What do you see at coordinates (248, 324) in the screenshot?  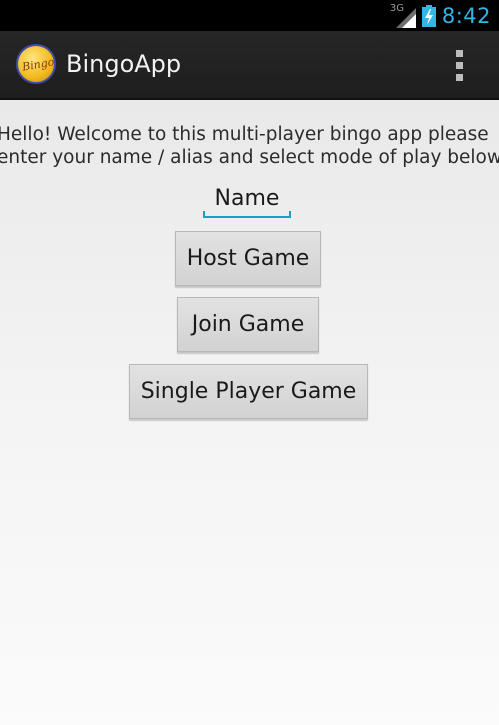 I see `join-game-button: Join Game` at bounding box center [248, 324].